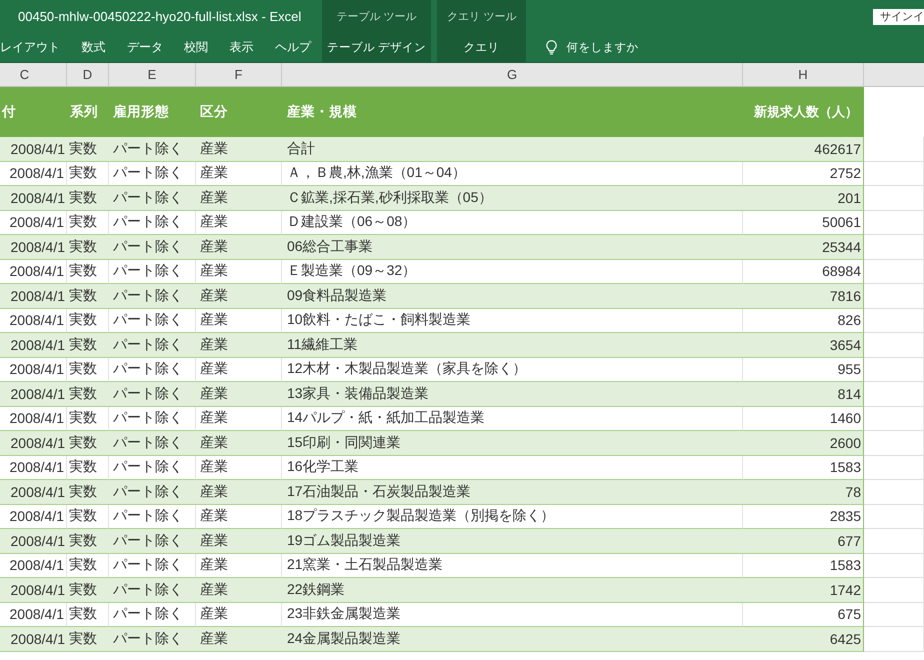 The height and width of the screenshot is (660, 924). What do you see at coordinates (512, 590) in the screenshot?
I see `table-cell: 22鉄鋼業` at bounding box center [512, 590].